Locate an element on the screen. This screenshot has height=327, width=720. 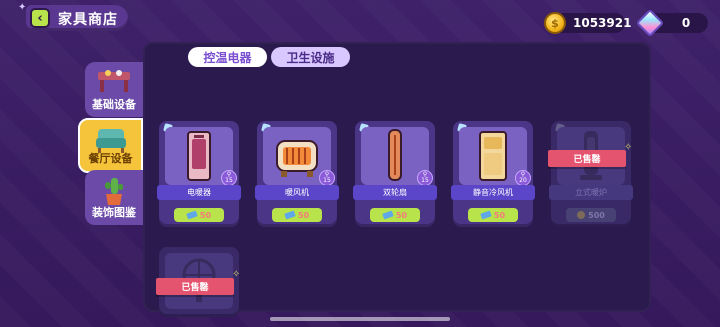
item-card-sold: 立式暖炉 500 is located at coordinates (591, 174).